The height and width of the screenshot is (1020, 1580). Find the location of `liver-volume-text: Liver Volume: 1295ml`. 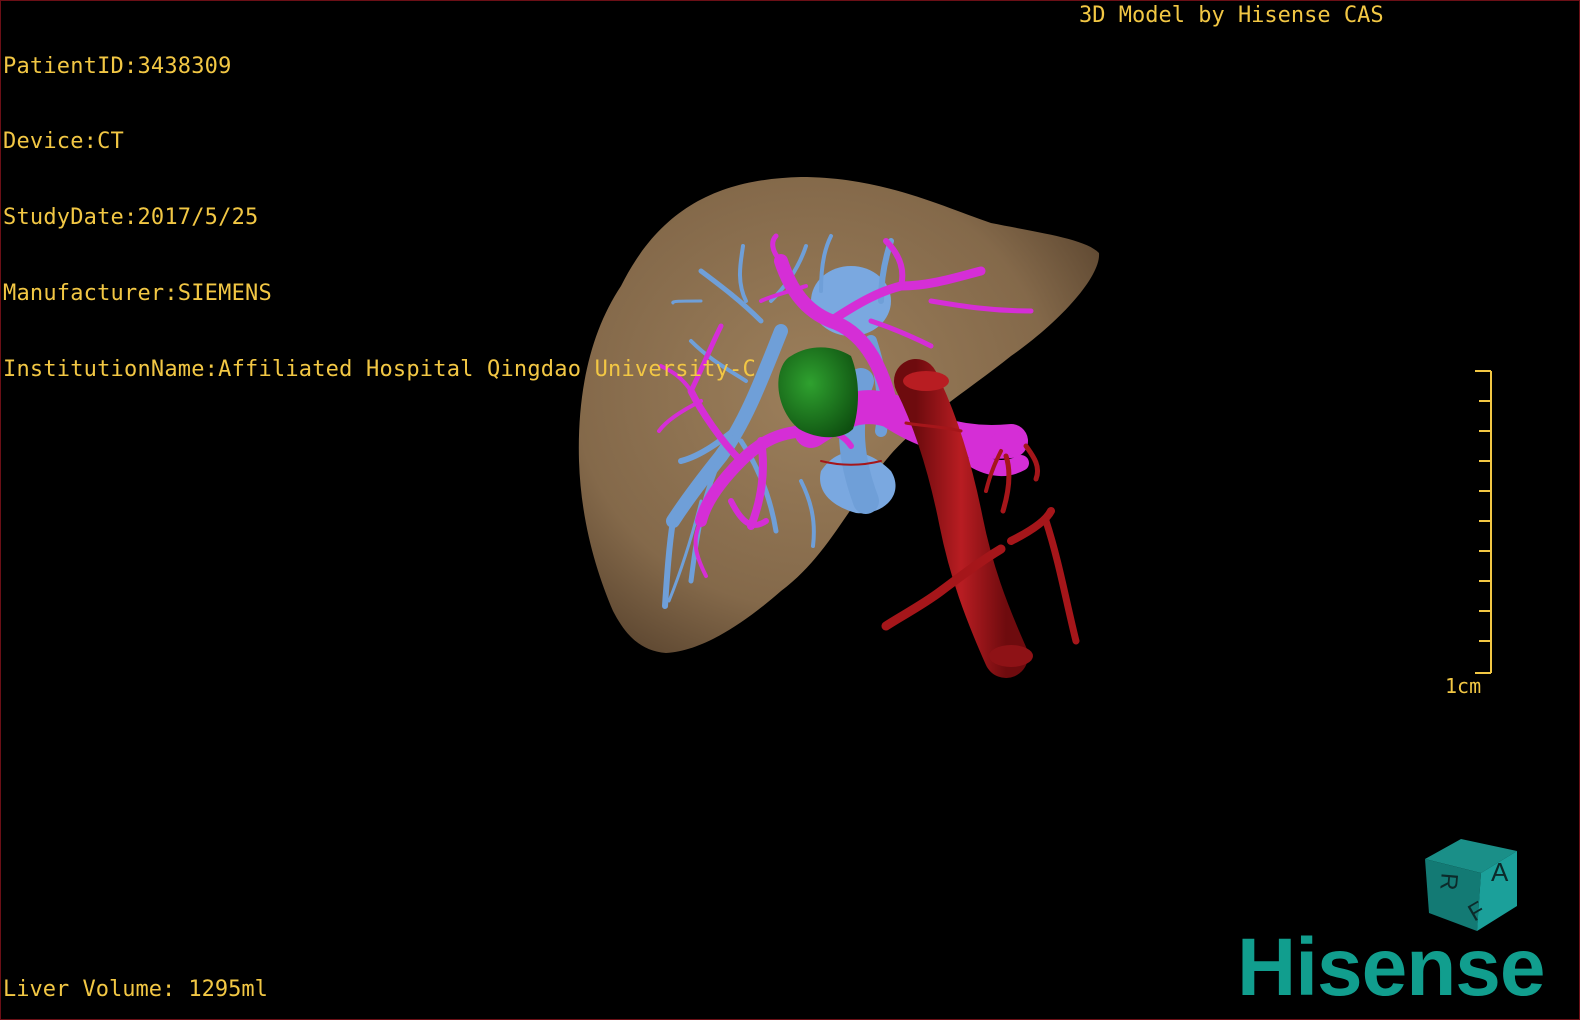

liver-volume-text: Liver Volume: 1295ml is located at coordinates (135, 989).